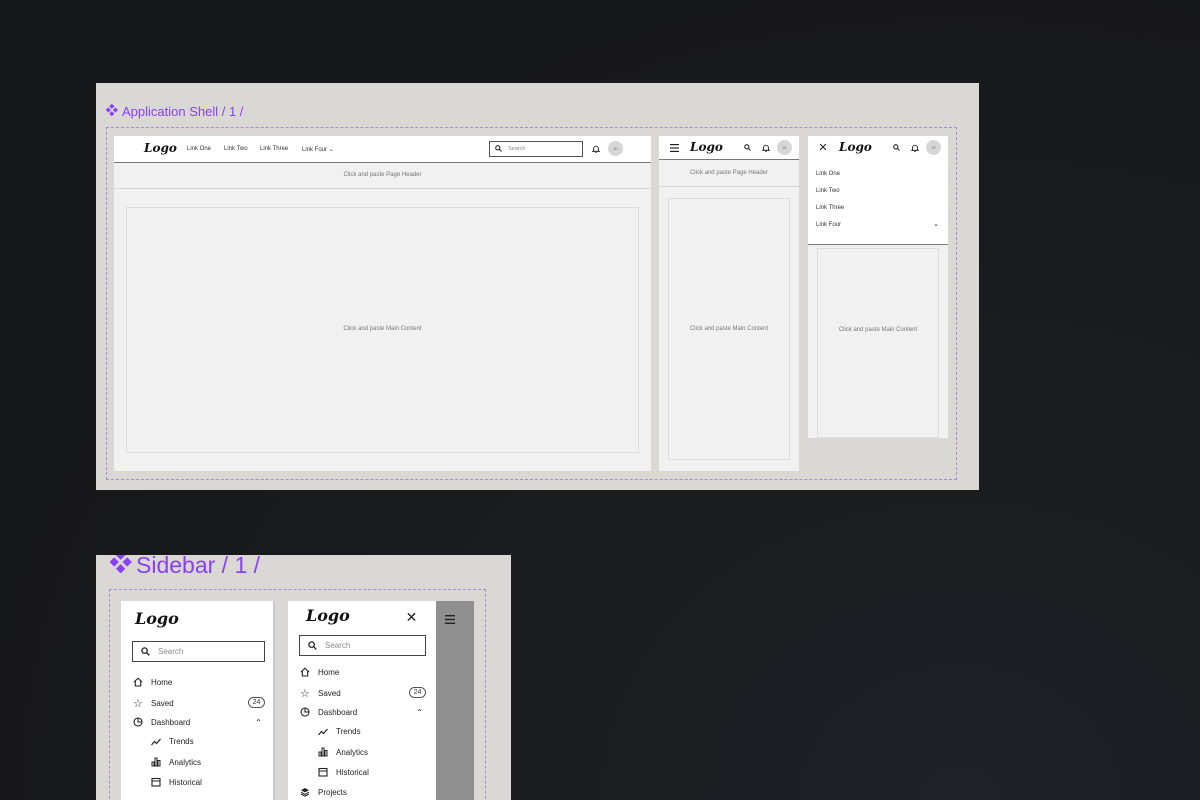  I want to click on sidebar-expanded: Logo Search Home ☆ Saved 24 Dashboard ⌃, so click(198, 700).